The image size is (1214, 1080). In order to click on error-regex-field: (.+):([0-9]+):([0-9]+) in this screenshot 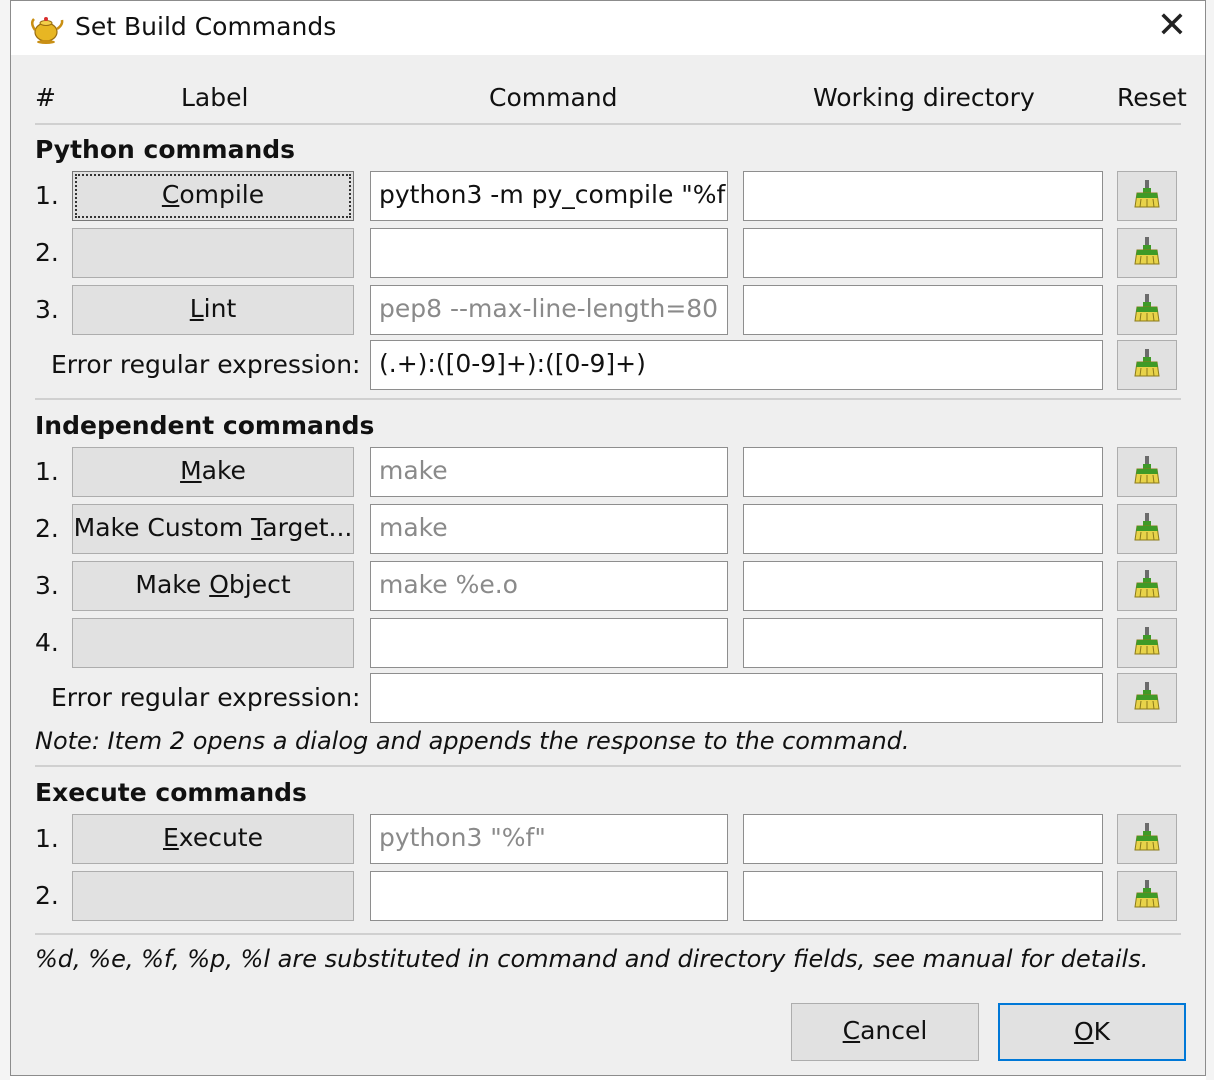, I will do `click(736, 365)`.